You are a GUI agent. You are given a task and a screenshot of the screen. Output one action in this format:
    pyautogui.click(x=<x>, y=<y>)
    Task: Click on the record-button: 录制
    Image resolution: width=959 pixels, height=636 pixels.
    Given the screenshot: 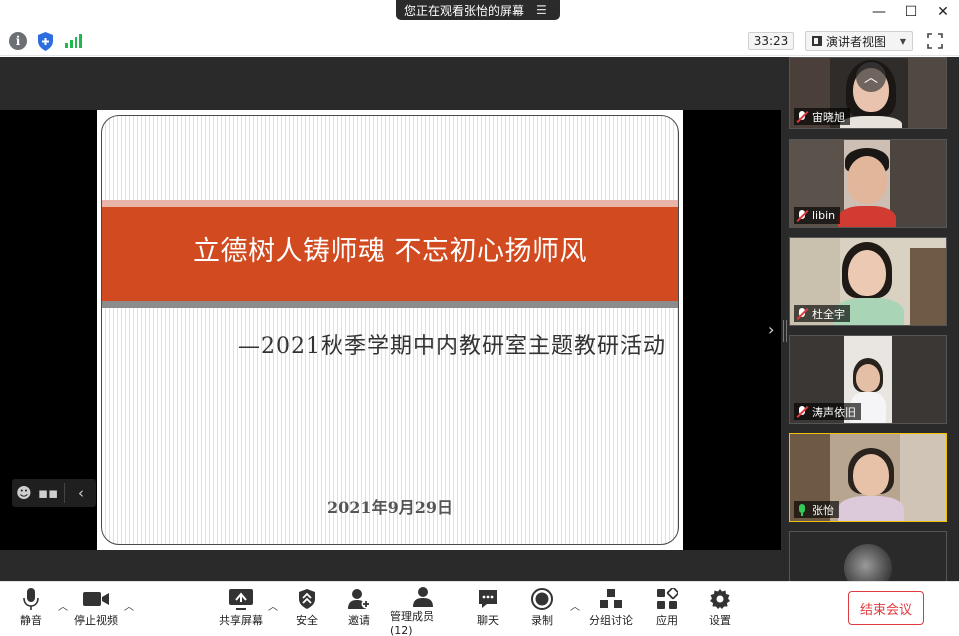 What is the action you would take?
    pyautogui.click(x=542, y=609)
    